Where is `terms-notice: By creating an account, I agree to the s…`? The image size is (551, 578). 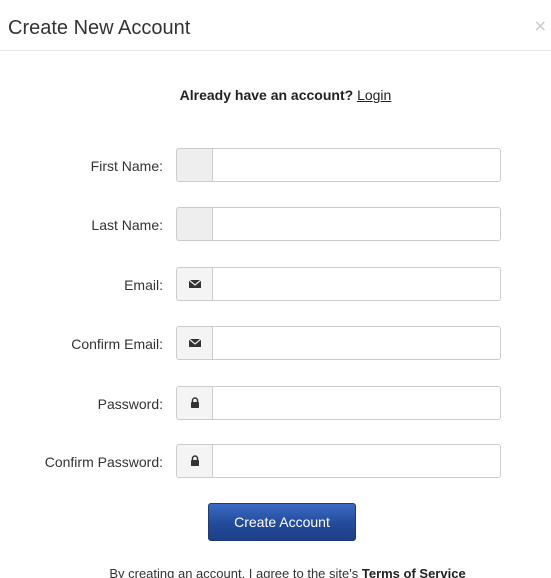
terms-notice: By creating an account, I agree to the s… is located at coordinates (275, 572).